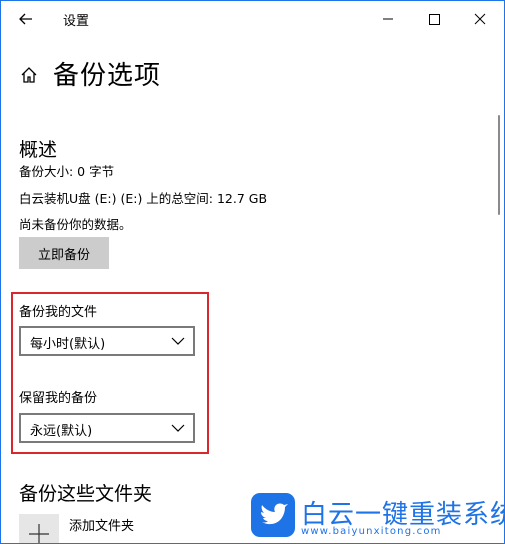  I want to click on total-space-text: 白云装机U盘 (E:) (E:) 上的总空间: 12.7 GB, so click(143, 198).